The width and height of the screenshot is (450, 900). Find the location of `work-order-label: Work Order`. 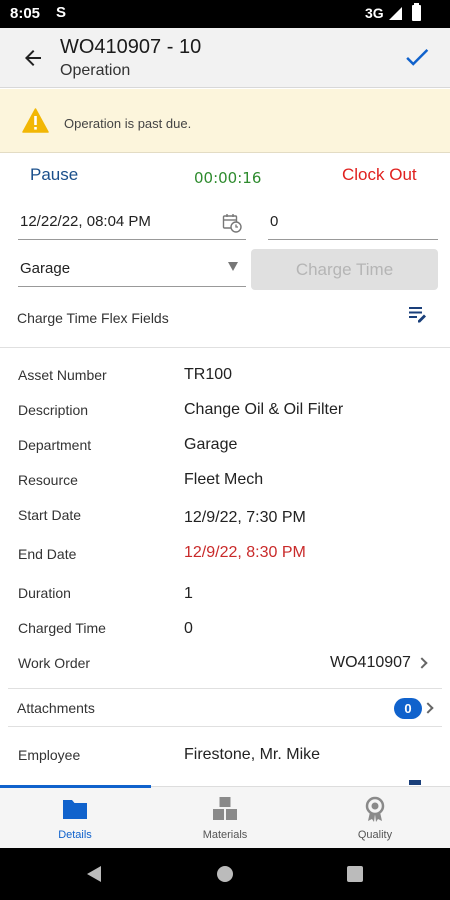

work-order-label: Work Order is located at coordinates (54, 663).